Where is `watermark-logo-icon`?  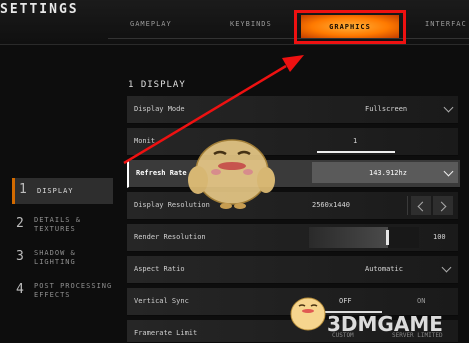 watermark-logo-icon is located at coordinates (308, 314).